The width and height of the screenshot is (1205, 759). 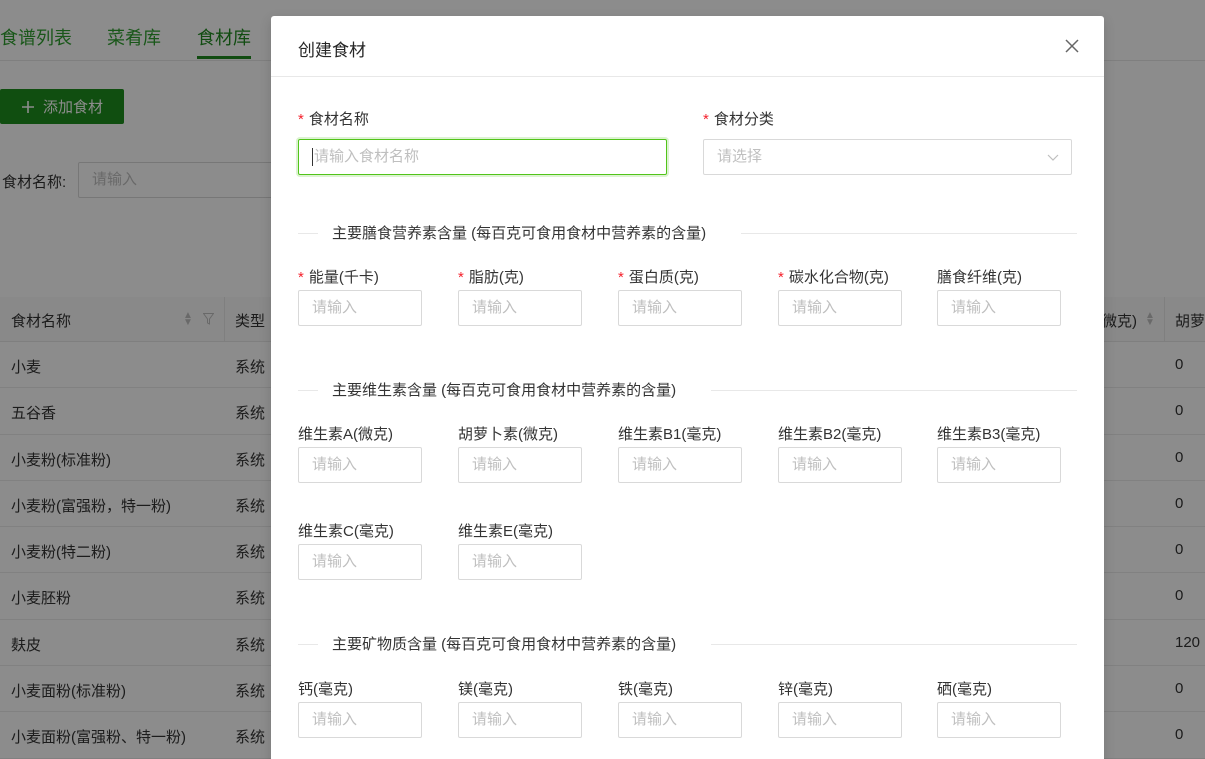 I want to click on field-label-text: 蛋白质(克), so click(x=663, y=277).